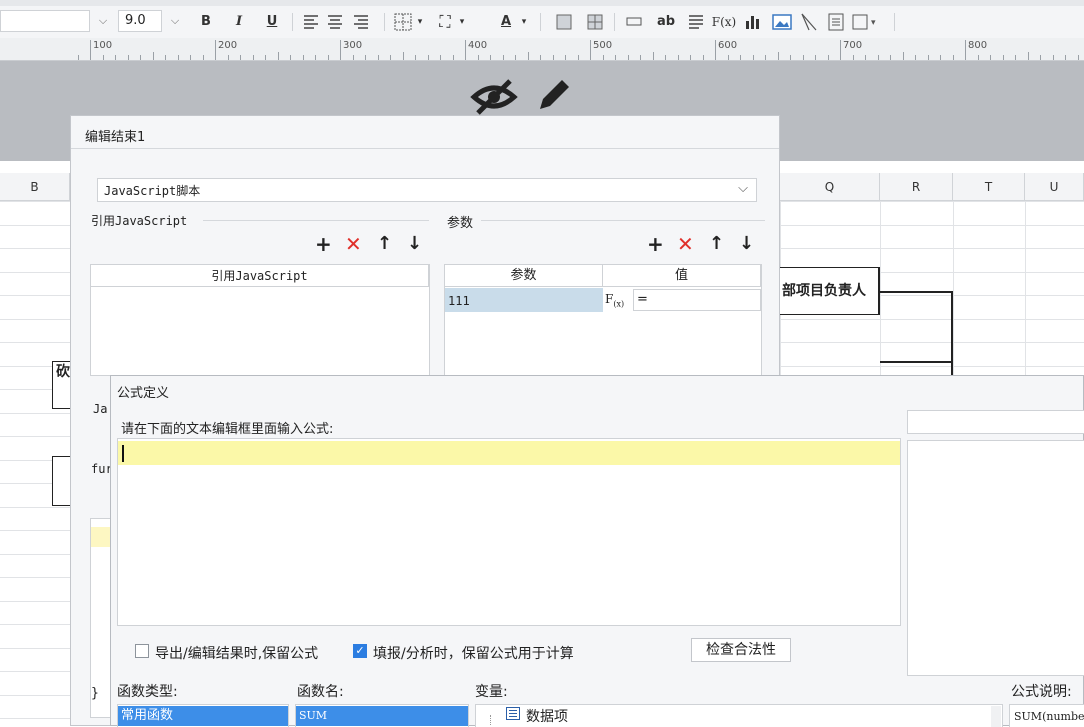  What do you see at coordinates (272, 22) in the screenshot?
I see `underline-button: U` at bounding box center [272, 22].